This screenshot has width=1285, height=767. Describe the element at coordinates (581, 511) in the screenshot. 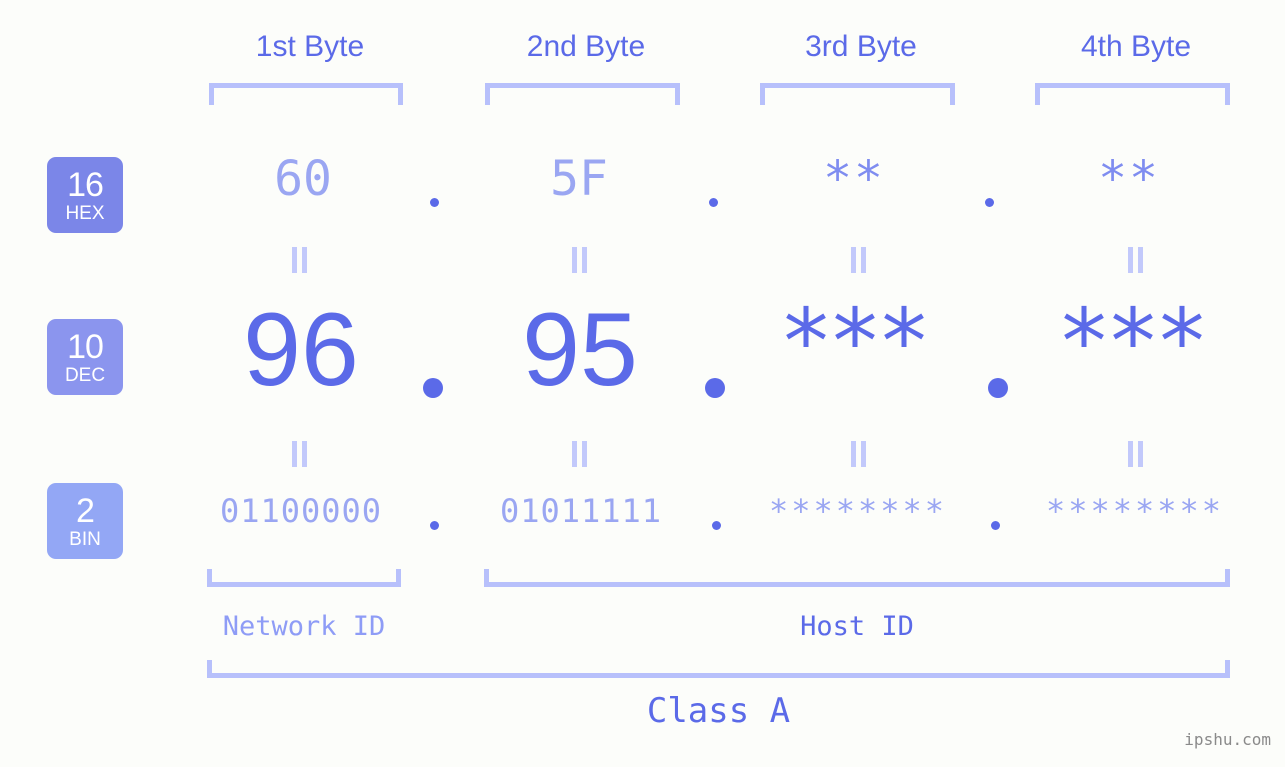

I see `bin-byte-2: 01011111` at that location.